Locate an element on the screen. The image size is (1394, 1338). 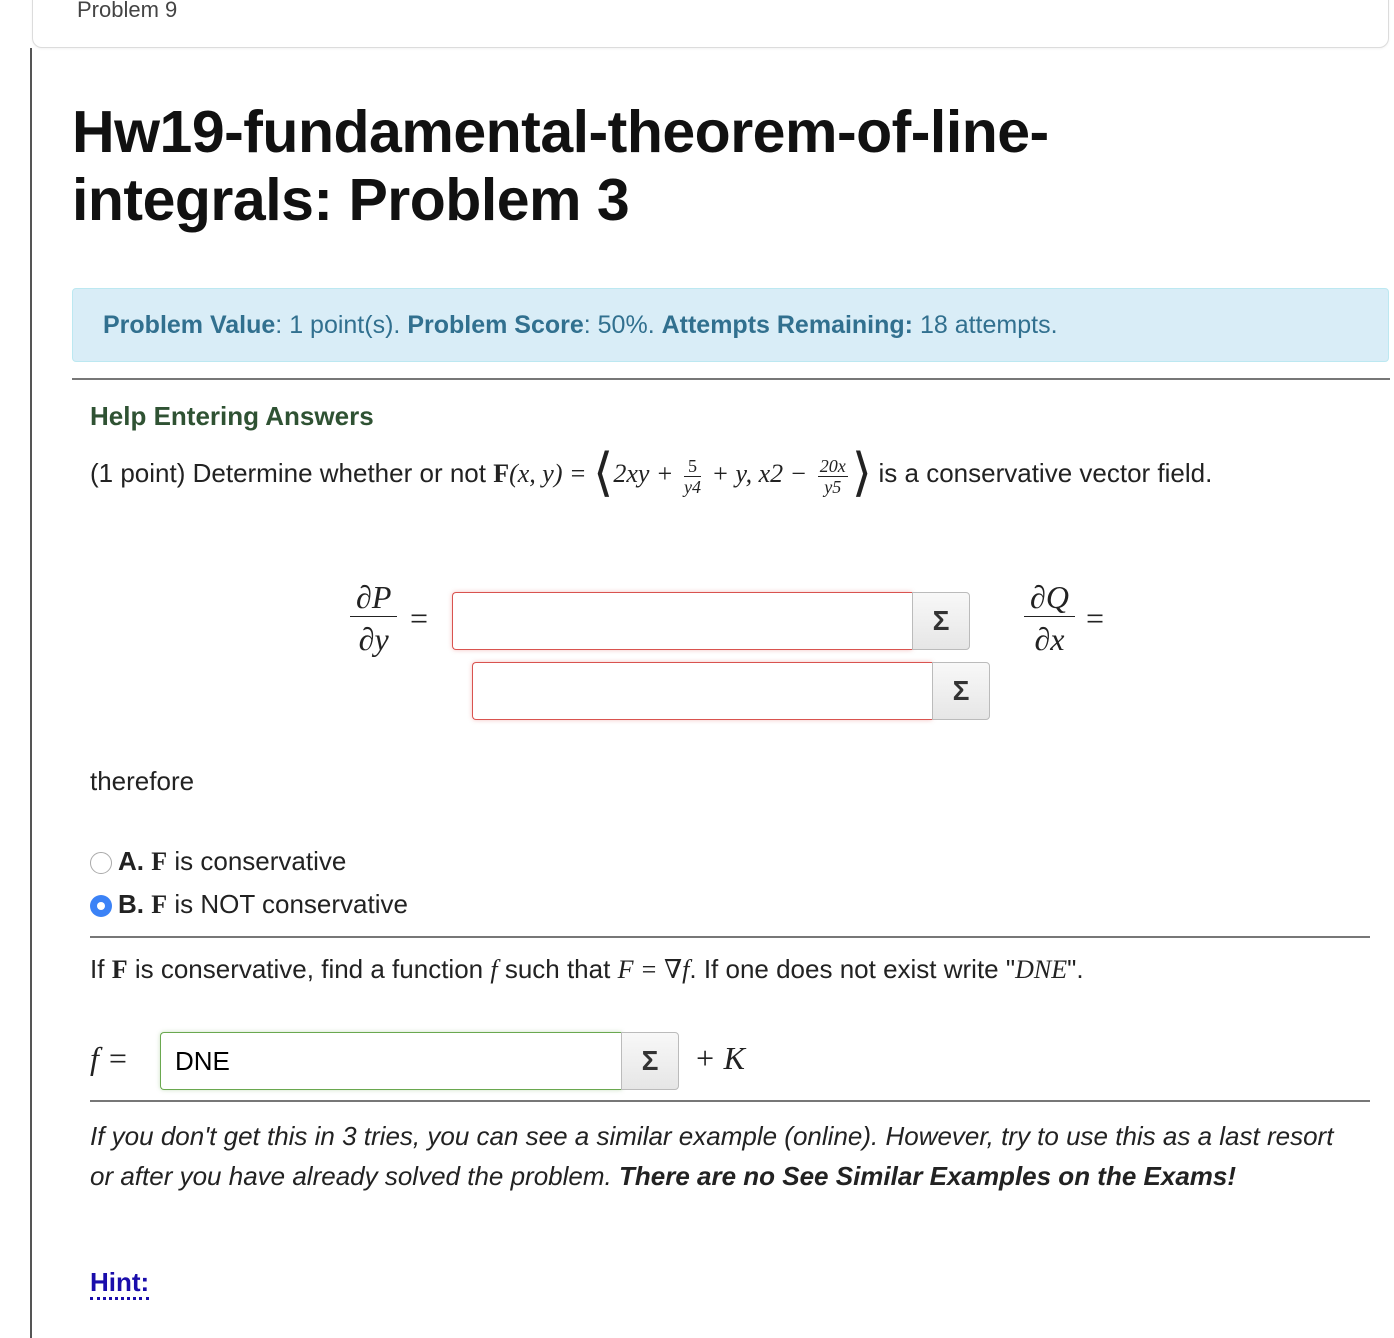
choice-b: B. F is NOT conservative is located at coordinates (249, 904).